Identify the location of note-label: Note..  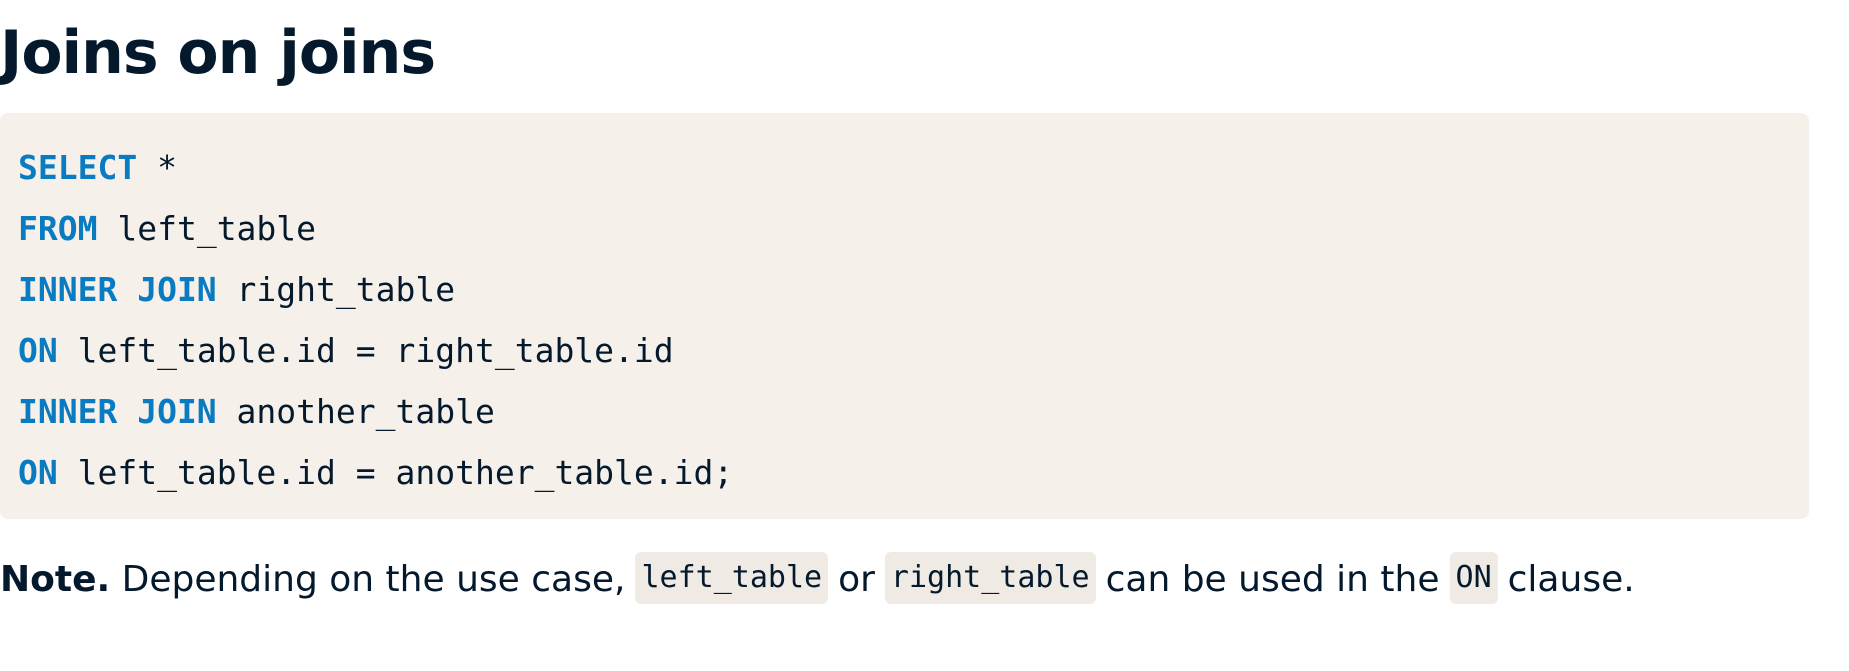
(55, 579).